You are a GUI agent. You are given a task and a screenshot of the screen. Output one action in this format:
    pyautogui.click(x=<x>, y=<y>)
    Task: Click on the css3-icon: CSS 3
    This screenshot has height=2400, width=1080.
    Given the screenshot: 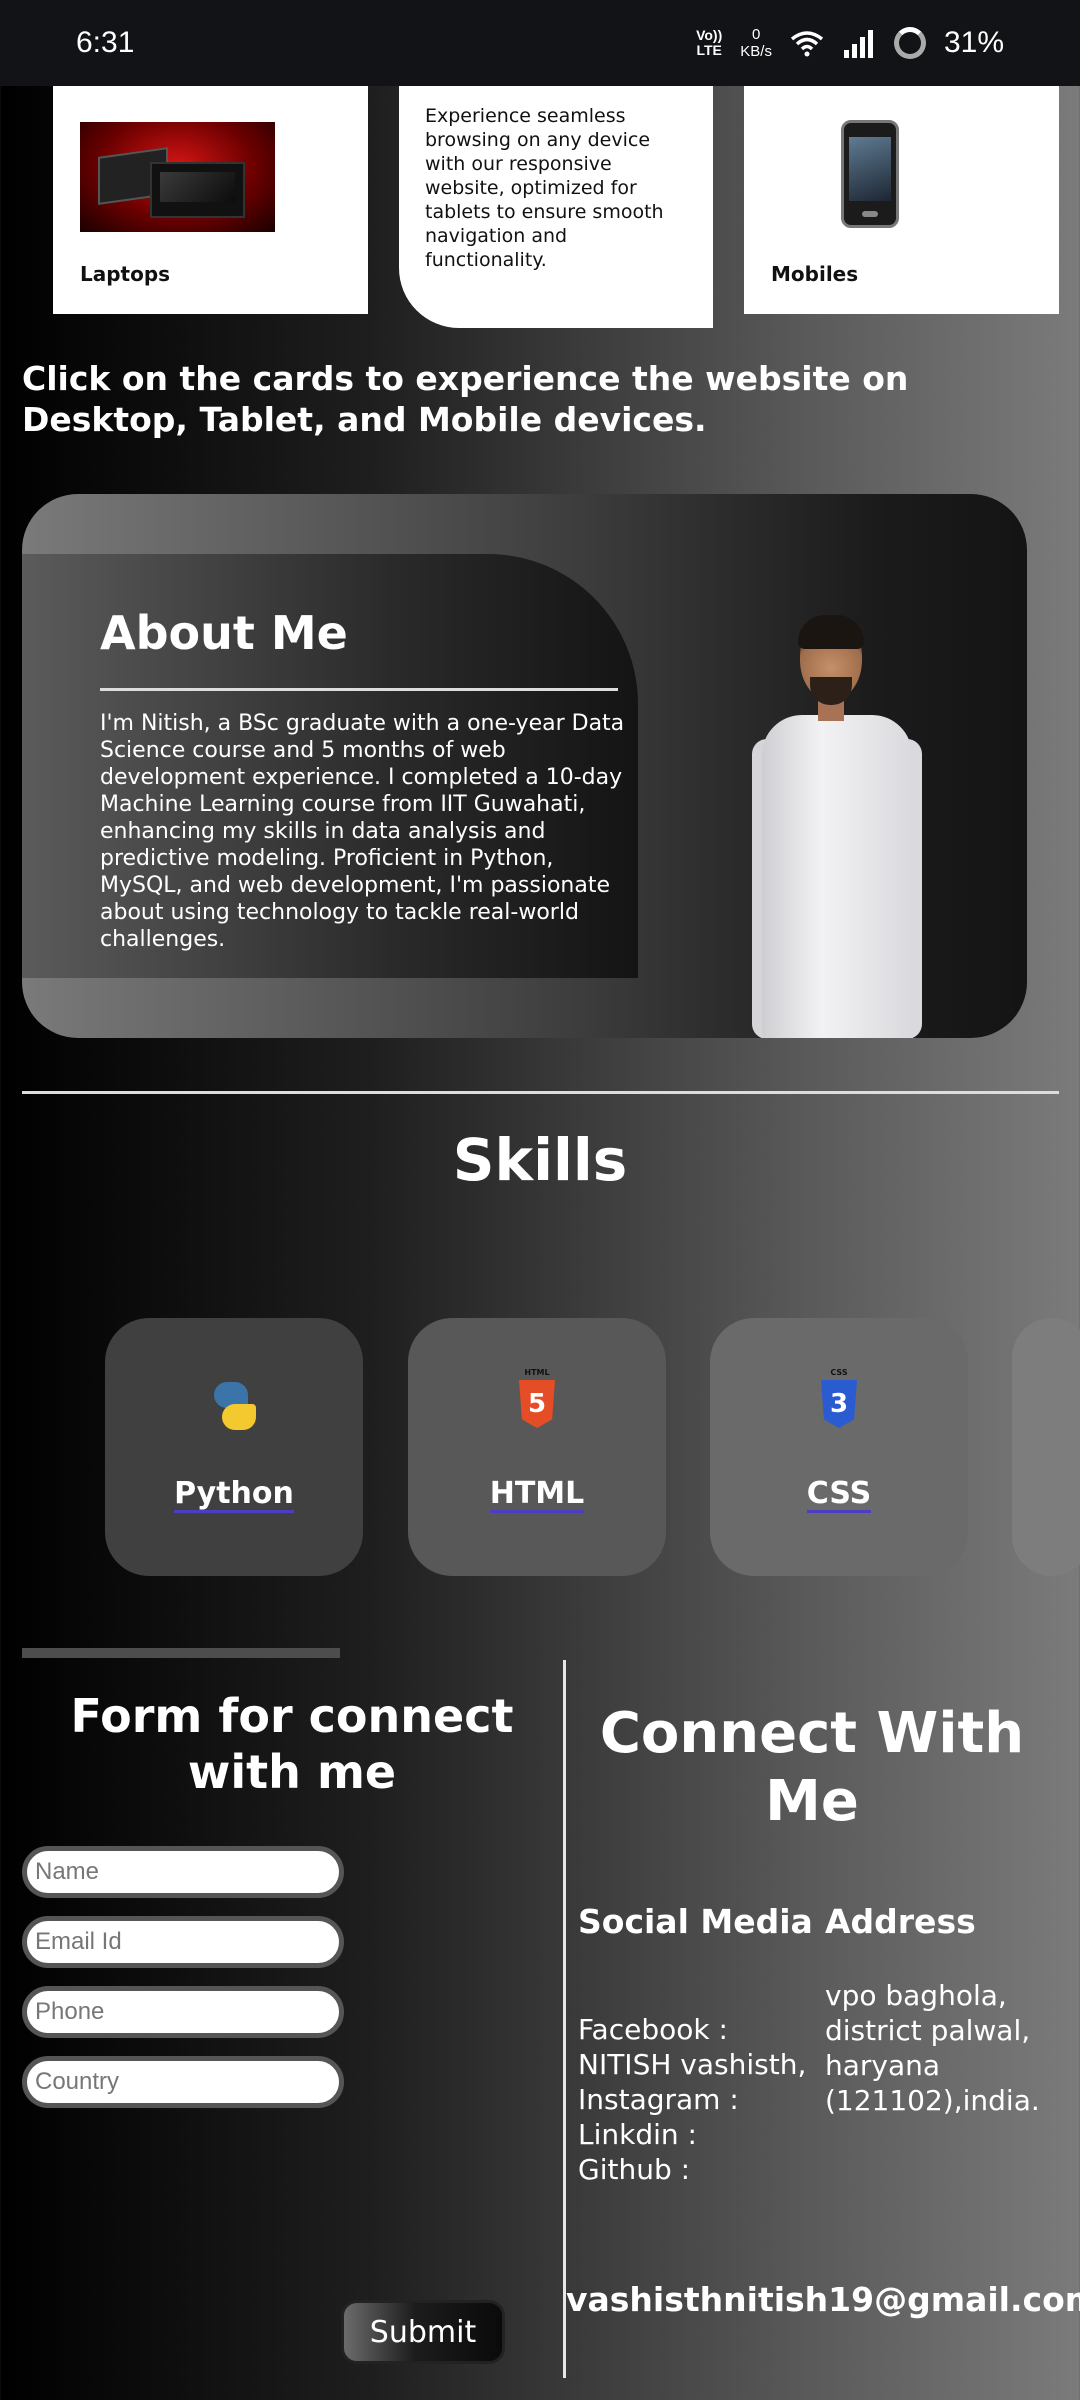 What is the action you would take?
    pyautogui.click(x=839, y=1402)
    